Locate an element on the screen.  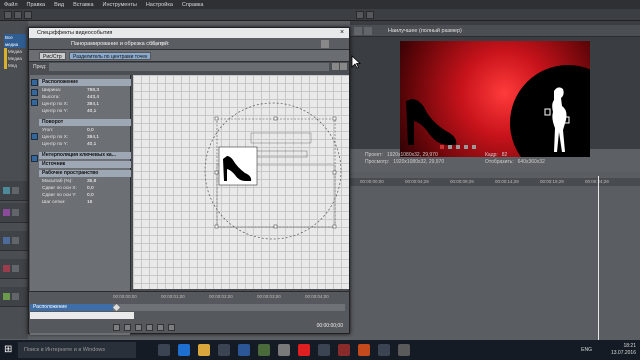
first-keyframe-icon is located at coordinates (160, 327).